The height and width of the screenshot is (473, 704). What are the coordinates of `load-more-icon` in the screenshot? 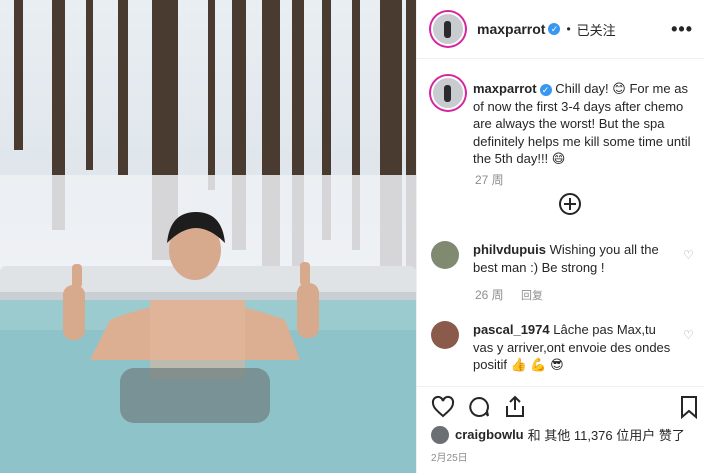 It's located at (570, 204).